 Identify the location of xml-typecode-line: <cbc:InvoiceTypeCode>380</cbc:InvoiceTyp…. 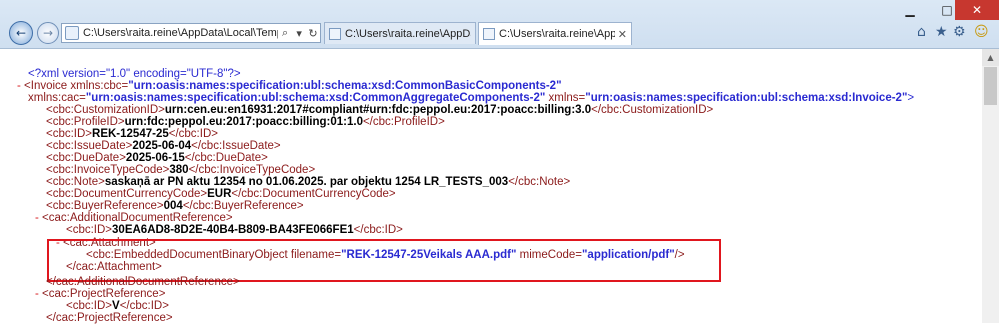
(180, 170).